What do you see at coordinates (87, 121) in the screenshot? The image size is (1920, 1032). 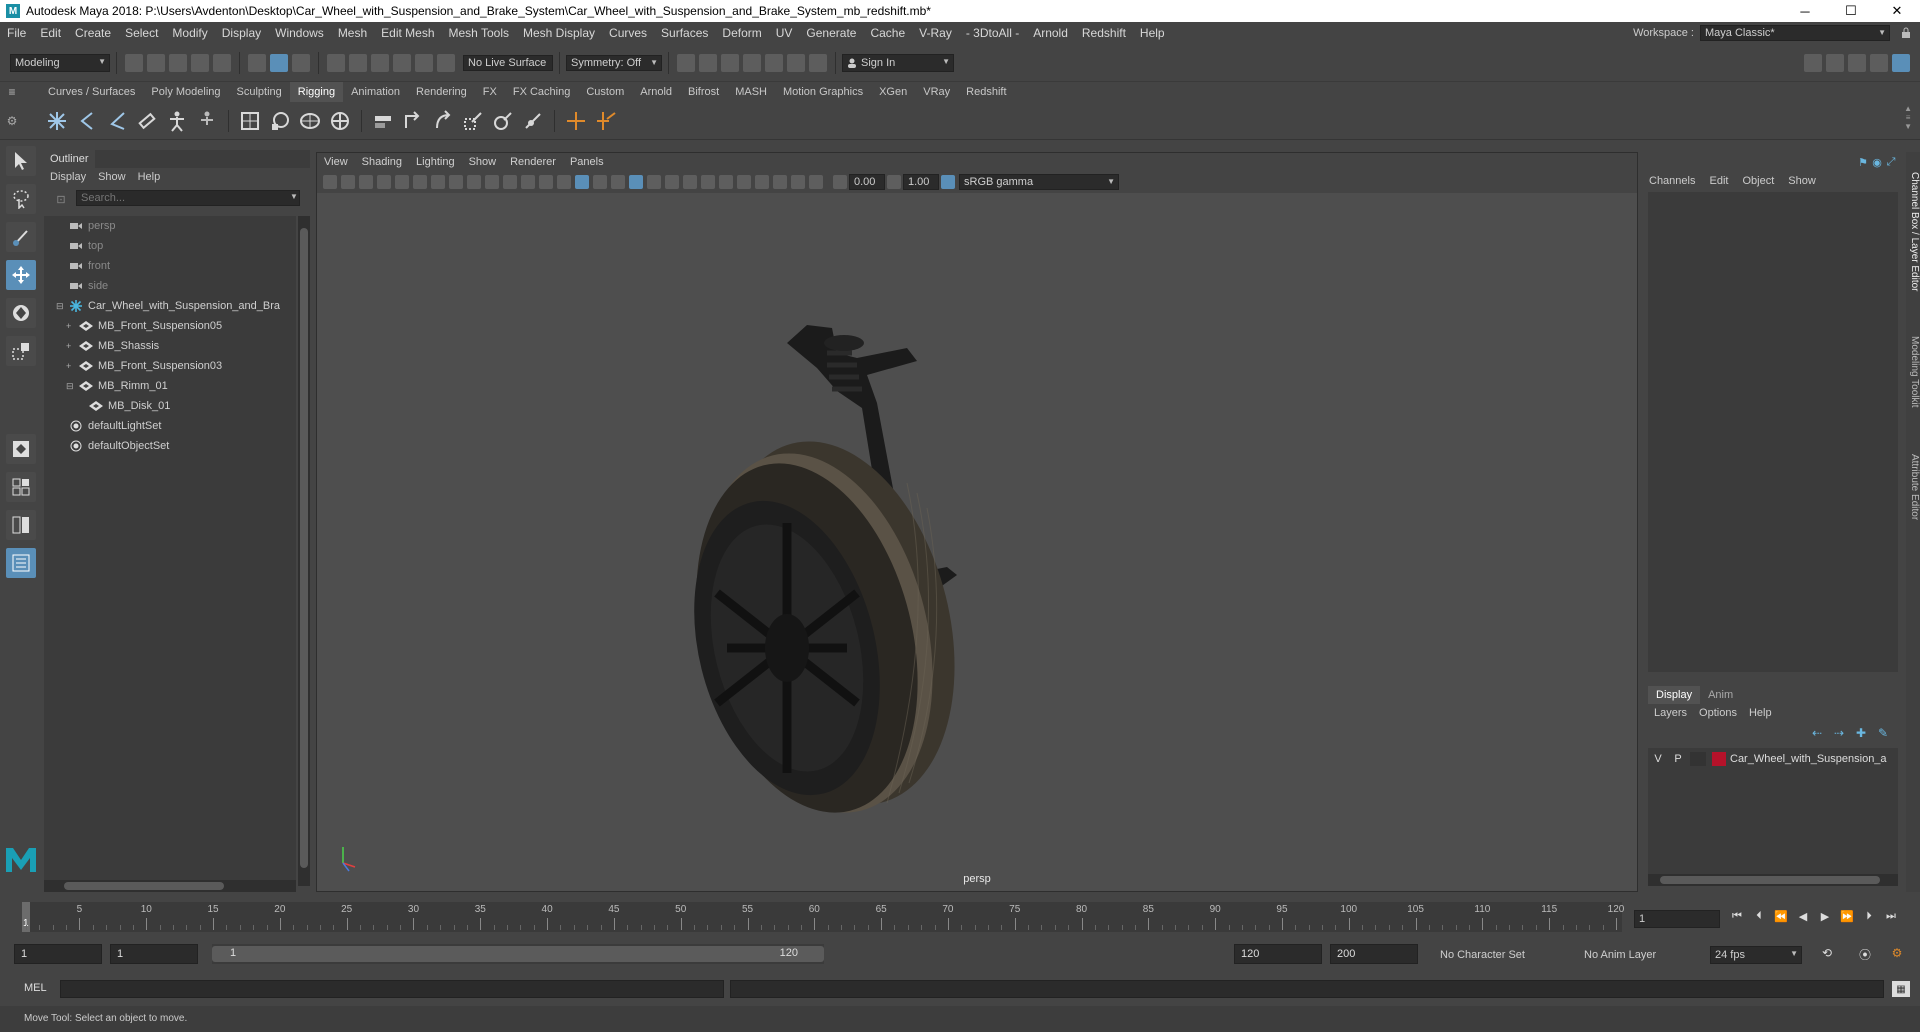 I see `ik-handle-icon` at bounding box center [87, 121].